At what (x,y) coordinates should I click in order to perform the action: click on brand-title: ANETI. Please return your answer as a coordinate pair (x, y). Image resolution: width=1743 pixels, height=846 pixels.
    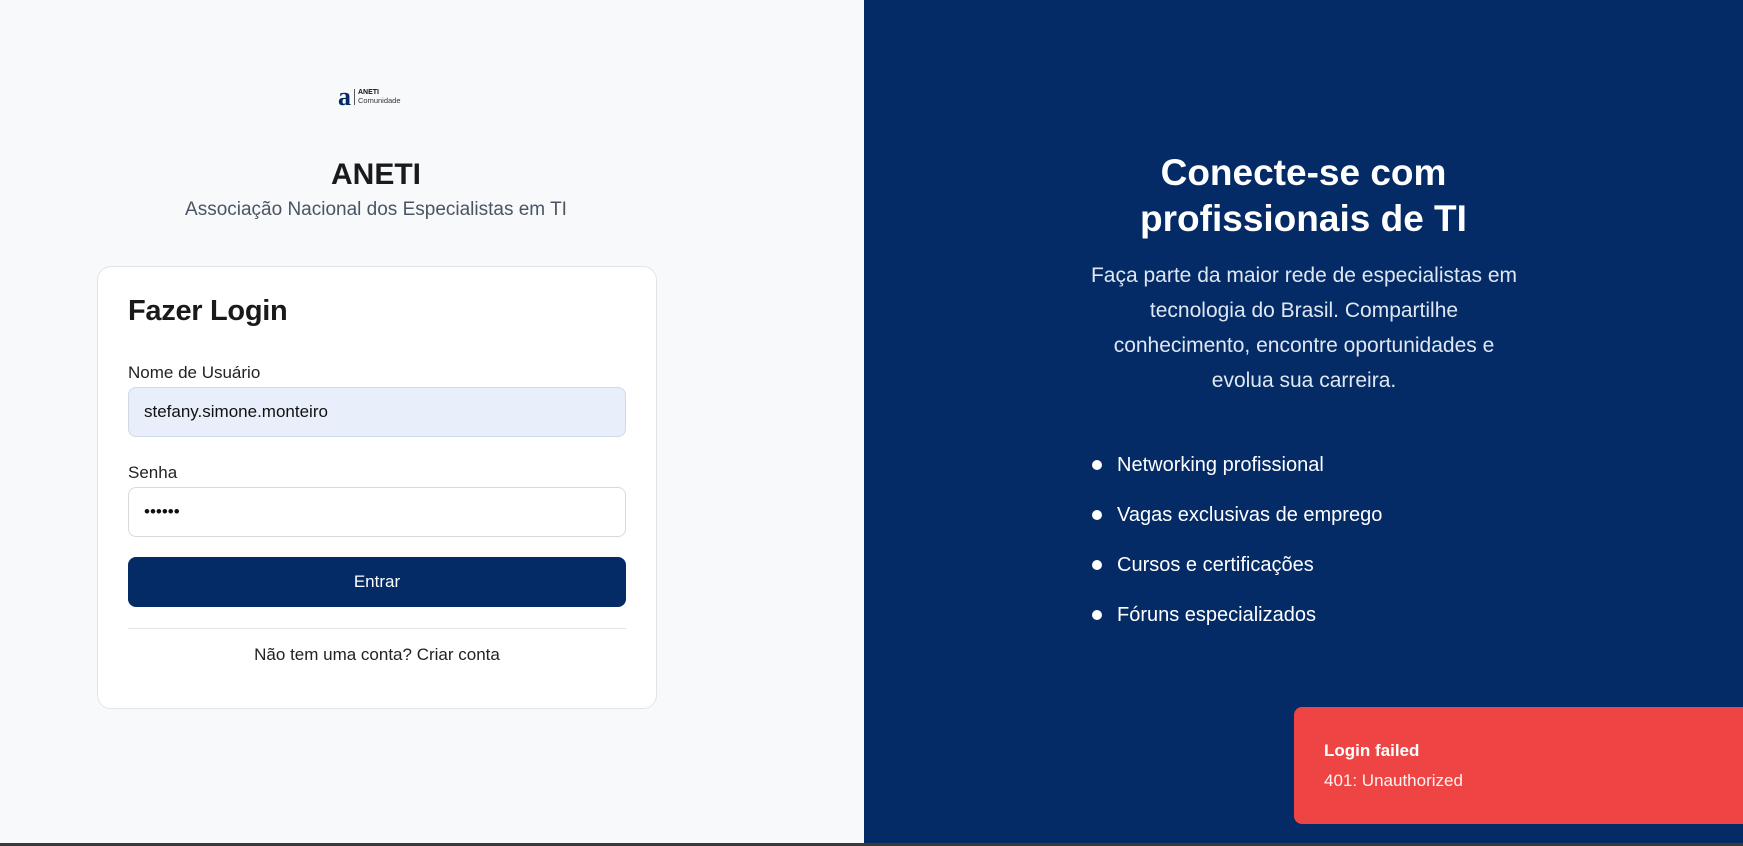
    Looking at the image, I should click on (376, 174).